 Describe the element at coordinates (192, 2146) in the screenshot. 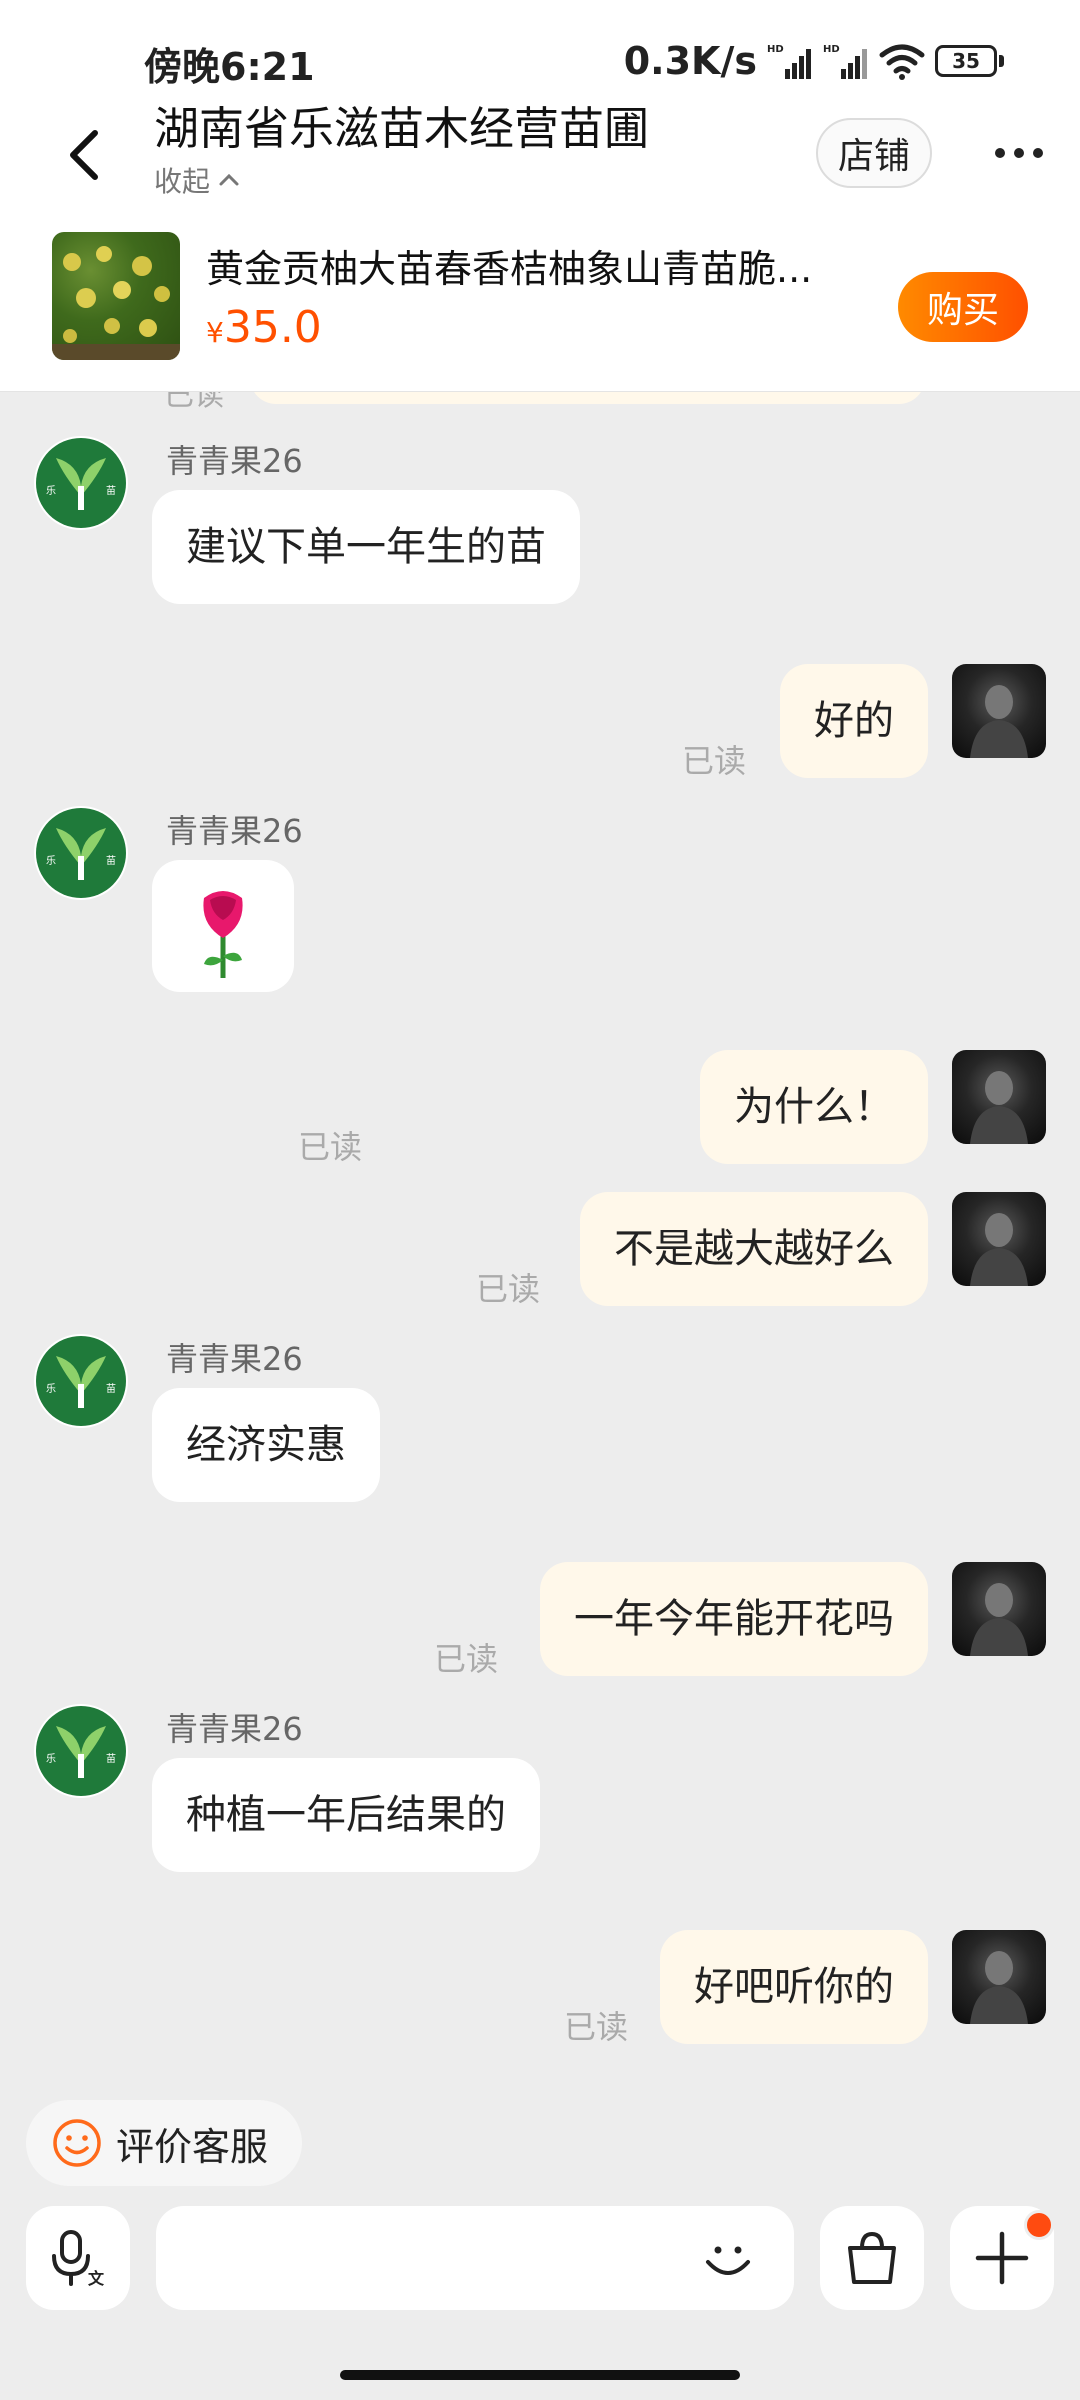

I see `rate-service-label: 评价客服` at that location.